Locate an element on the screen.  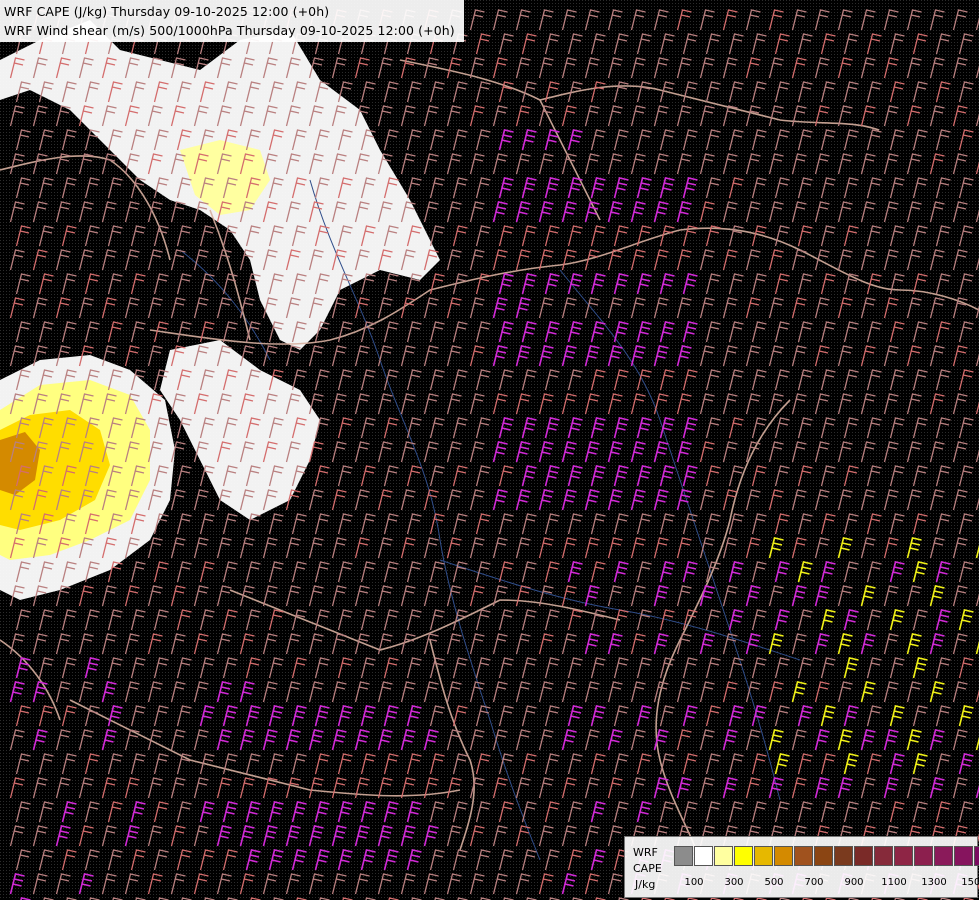
legend-tick-label: 500 is located at coordinates (774, 882).